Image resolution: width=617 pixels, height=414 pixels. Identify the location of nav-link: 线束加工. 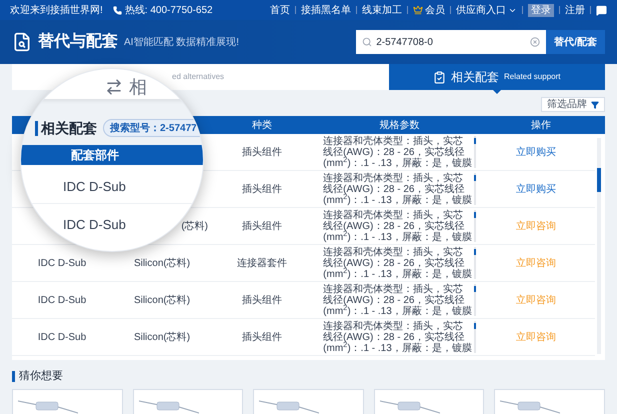
(382, 10).